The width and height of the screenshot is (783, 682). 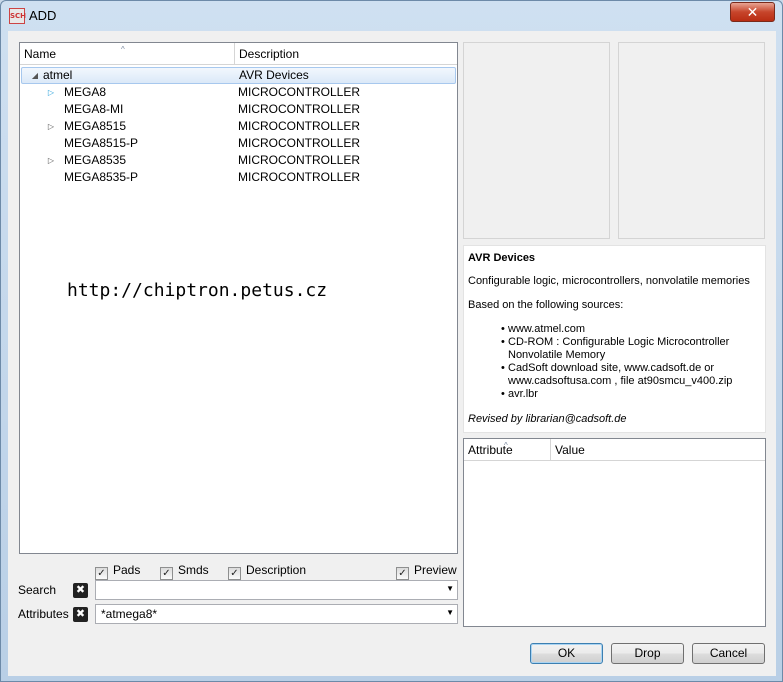 What do you see at coordinates (276, 590) in the screenshot?
I see `search-combobox: ▼` at bounding box center [276, 590].